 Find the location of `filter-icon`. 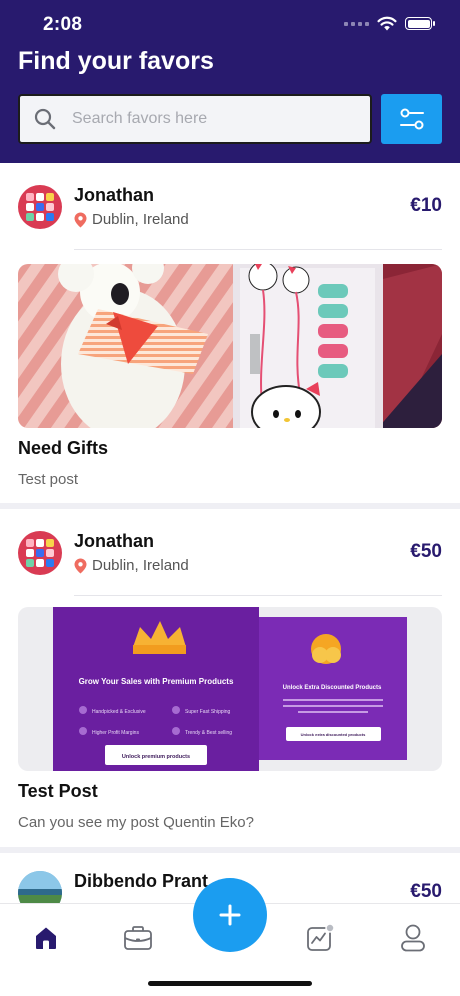

filter-icon is located at coordinates (411, 119).